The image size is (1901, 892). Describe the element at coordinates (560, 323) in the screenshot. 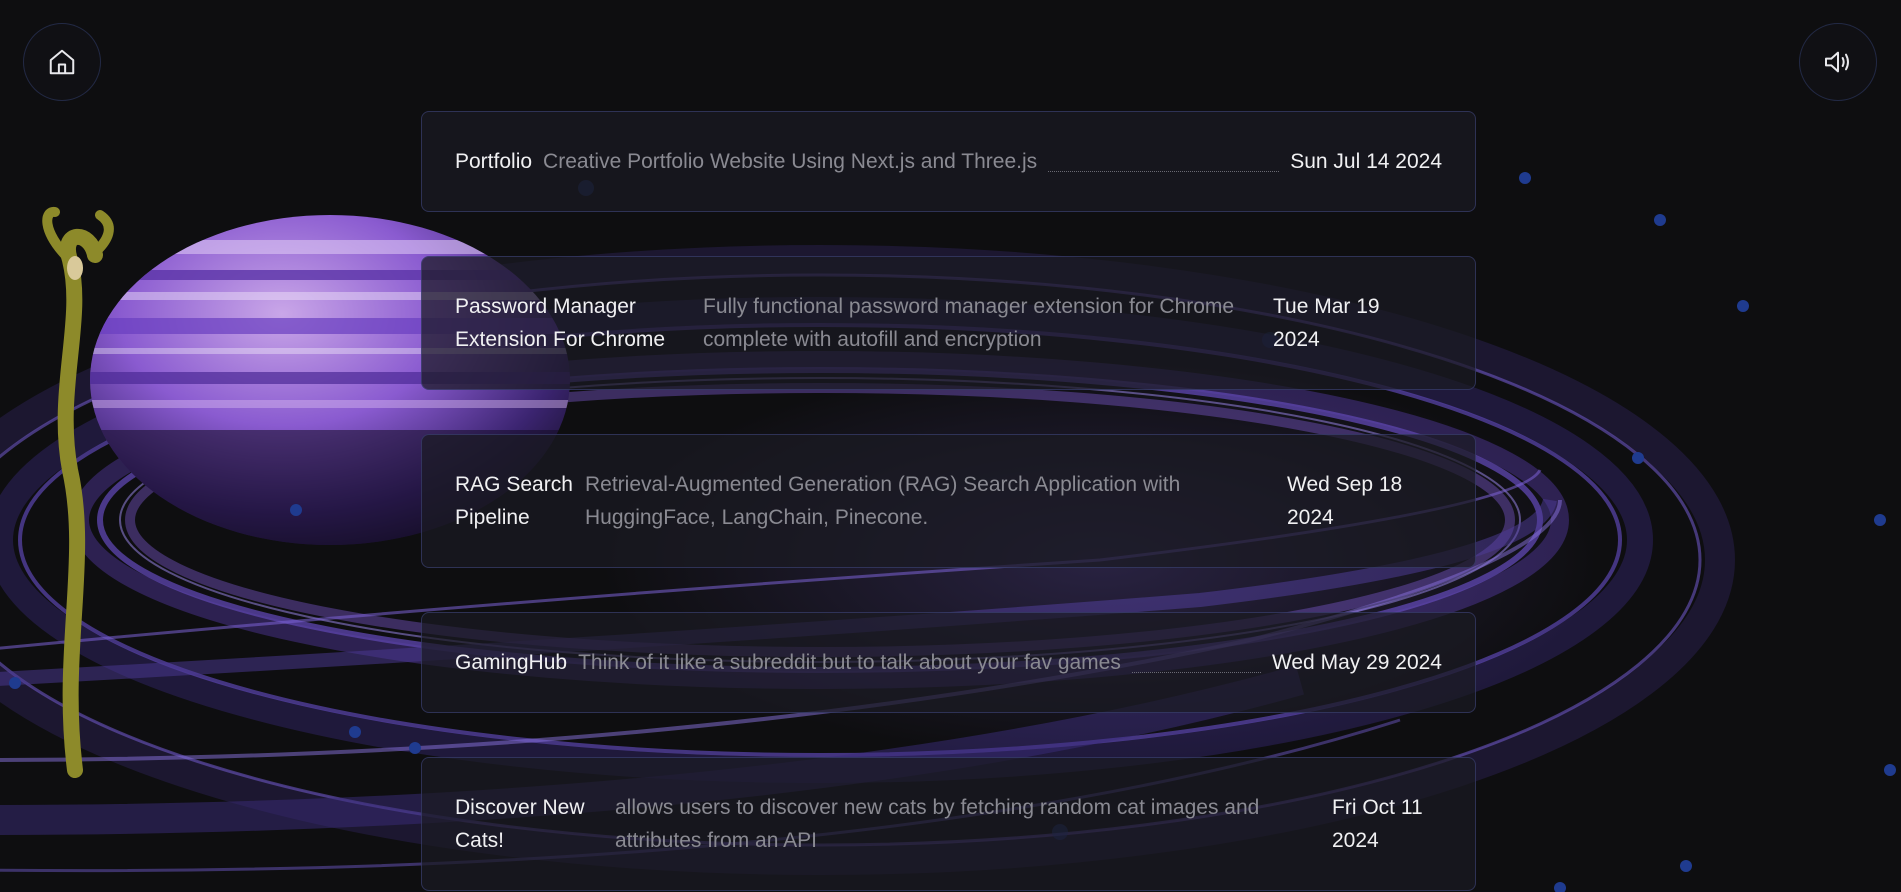

I see `project-title: Password Manager Extension For Chrome` at that location.